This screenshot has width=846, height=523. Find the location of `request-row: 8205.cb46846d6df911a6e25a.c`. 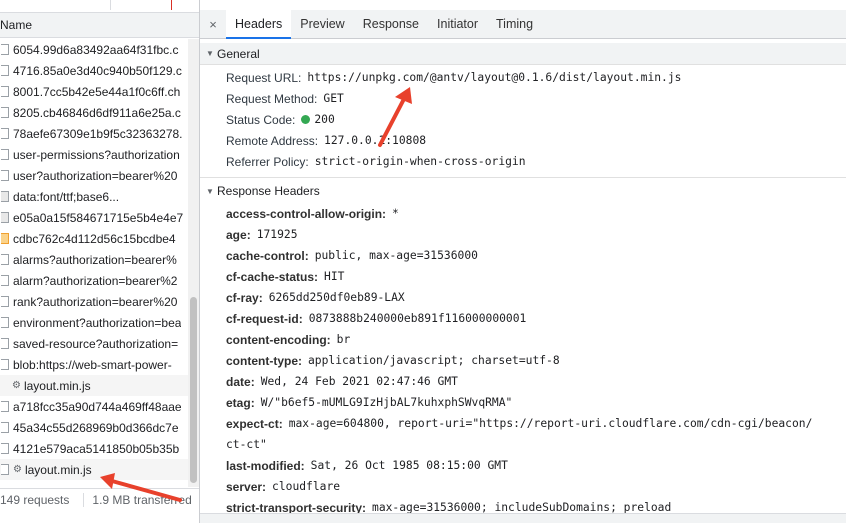

request-row: 8205.cb46846d6df911a6e25a.c is located at coordinates (94, 112).